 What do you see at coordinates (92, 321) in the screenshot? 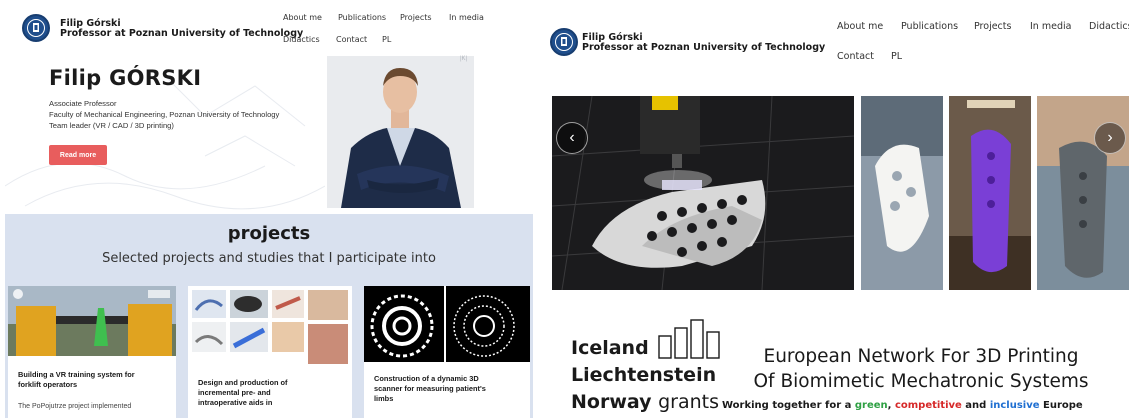
I see `card-image-forklift-vr` at bounding box center [92, 321].